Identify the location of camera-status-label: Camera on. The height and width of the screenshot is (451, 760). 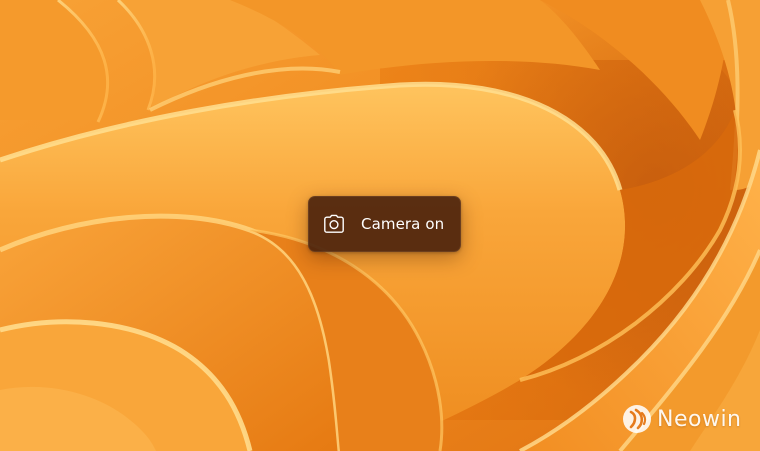
(403, 224).